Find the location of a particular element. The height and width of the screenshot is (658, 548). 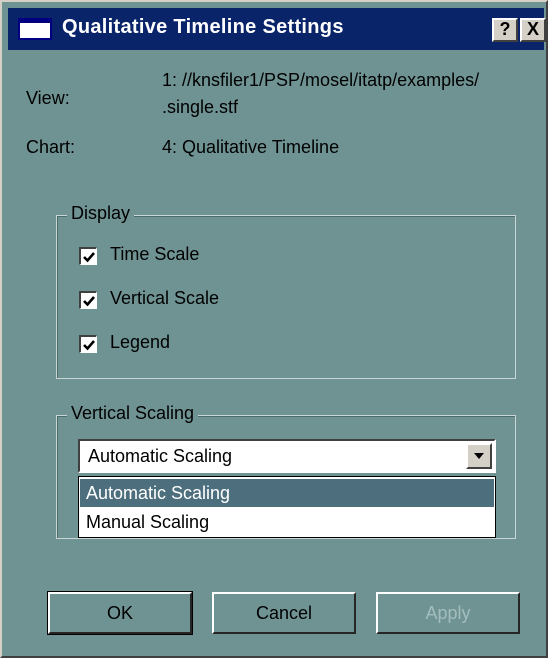

close-button: X is located at coordinates (533, 30).